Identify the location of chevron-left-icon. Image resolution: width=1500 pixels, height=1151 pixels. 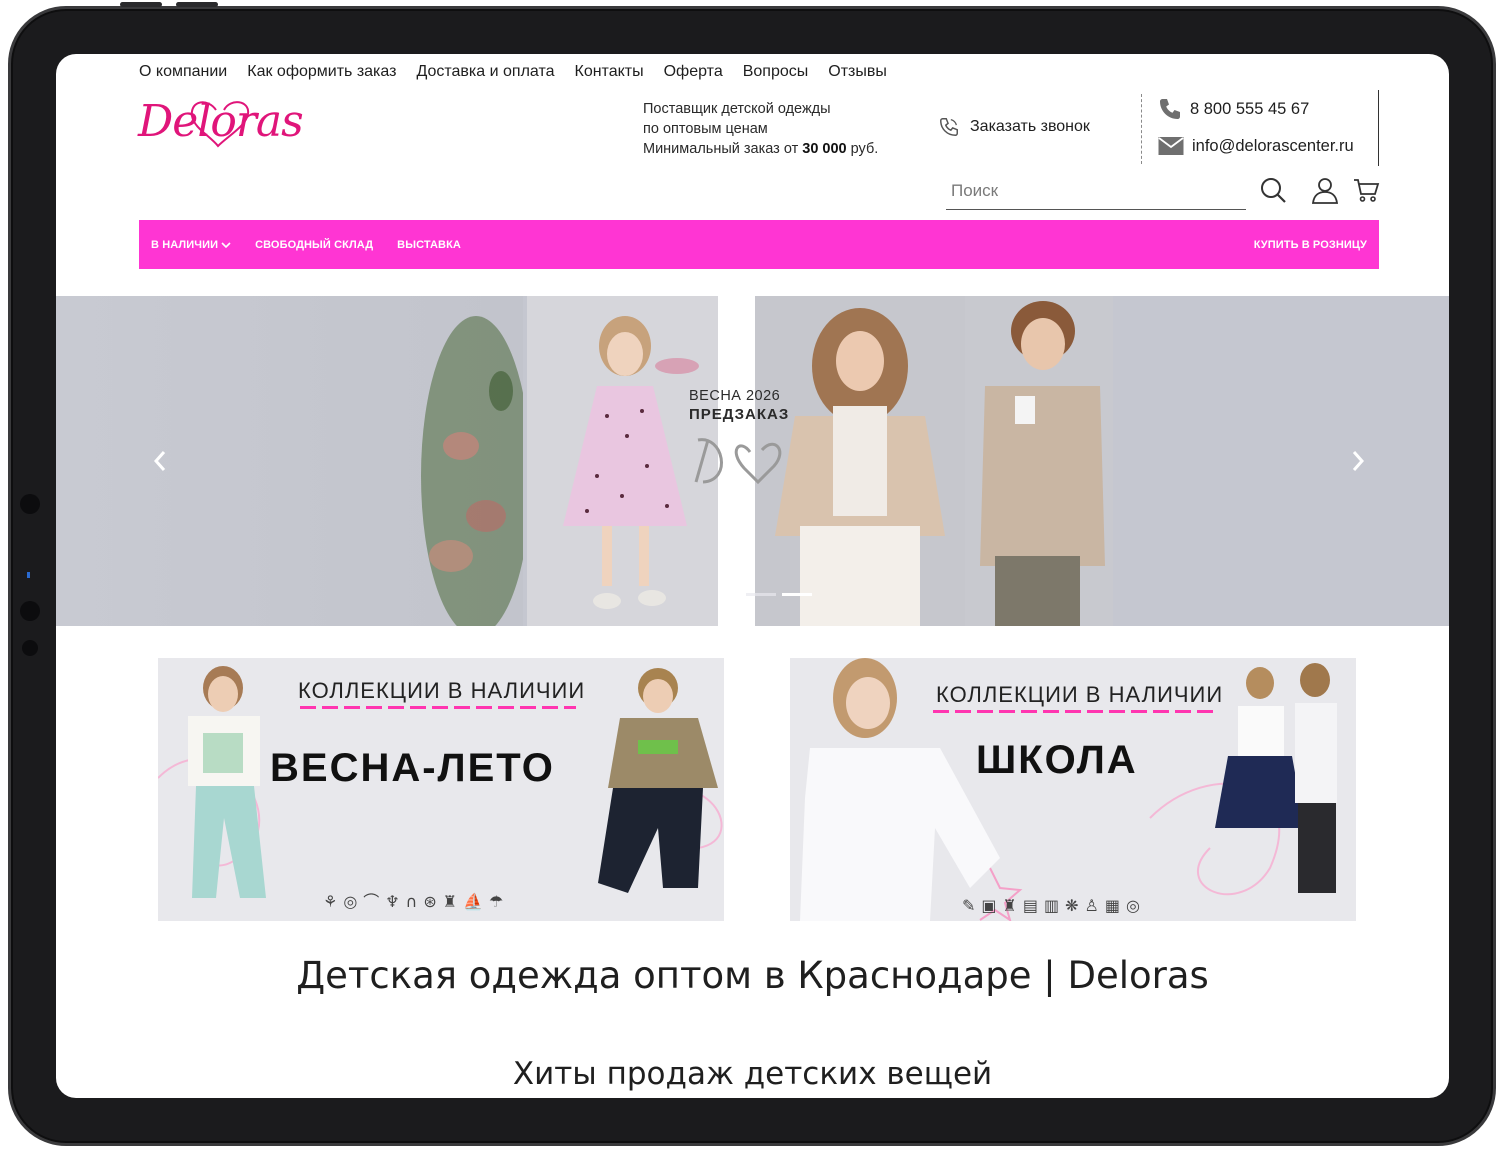
(159, 461).